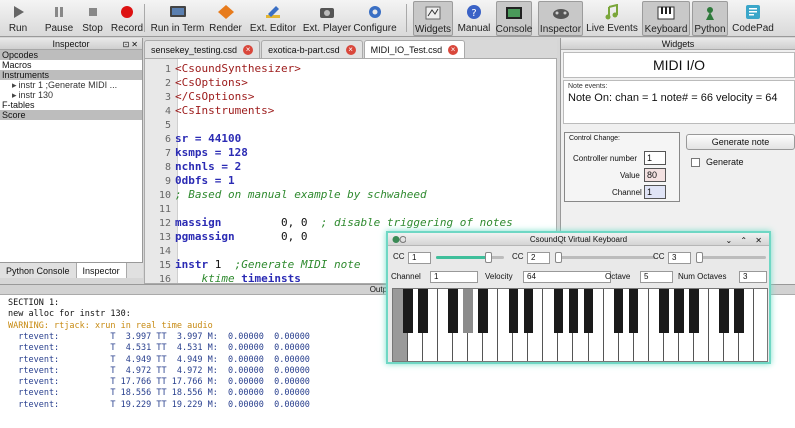 This screenshot has width=795, height=428. I want to click on cc1-spinbox: 1, so click(419, 258).